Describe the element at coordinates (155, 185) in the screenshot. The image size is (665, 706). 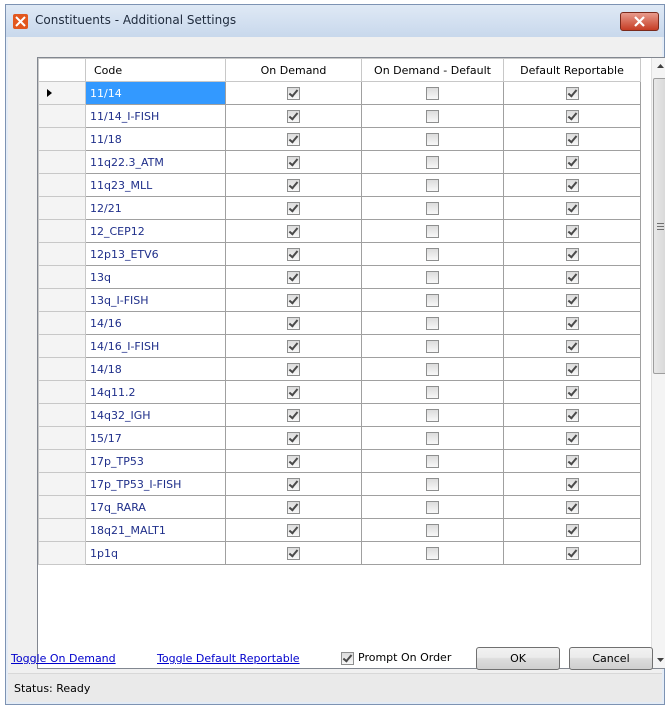
I see `code-cell: 11q23_MLL` at that location.